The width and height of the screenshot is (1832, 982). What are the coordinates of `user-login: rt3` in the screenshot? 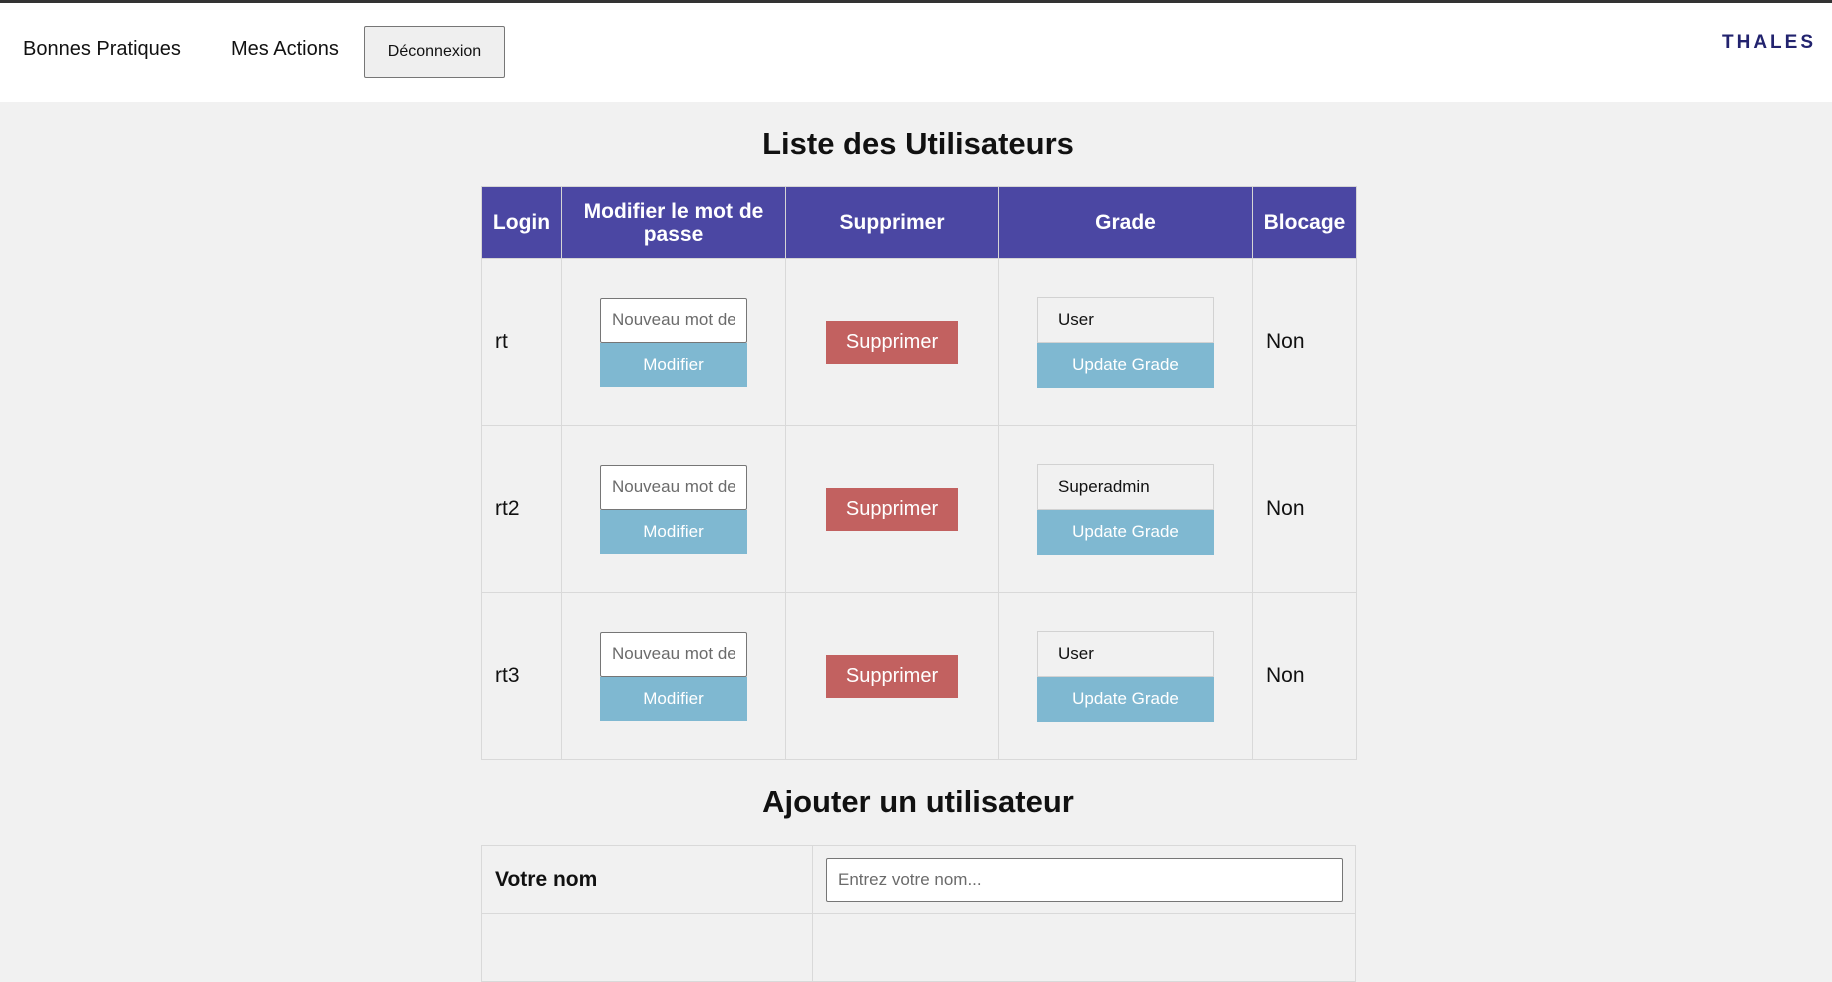 It's located at (521, 676).